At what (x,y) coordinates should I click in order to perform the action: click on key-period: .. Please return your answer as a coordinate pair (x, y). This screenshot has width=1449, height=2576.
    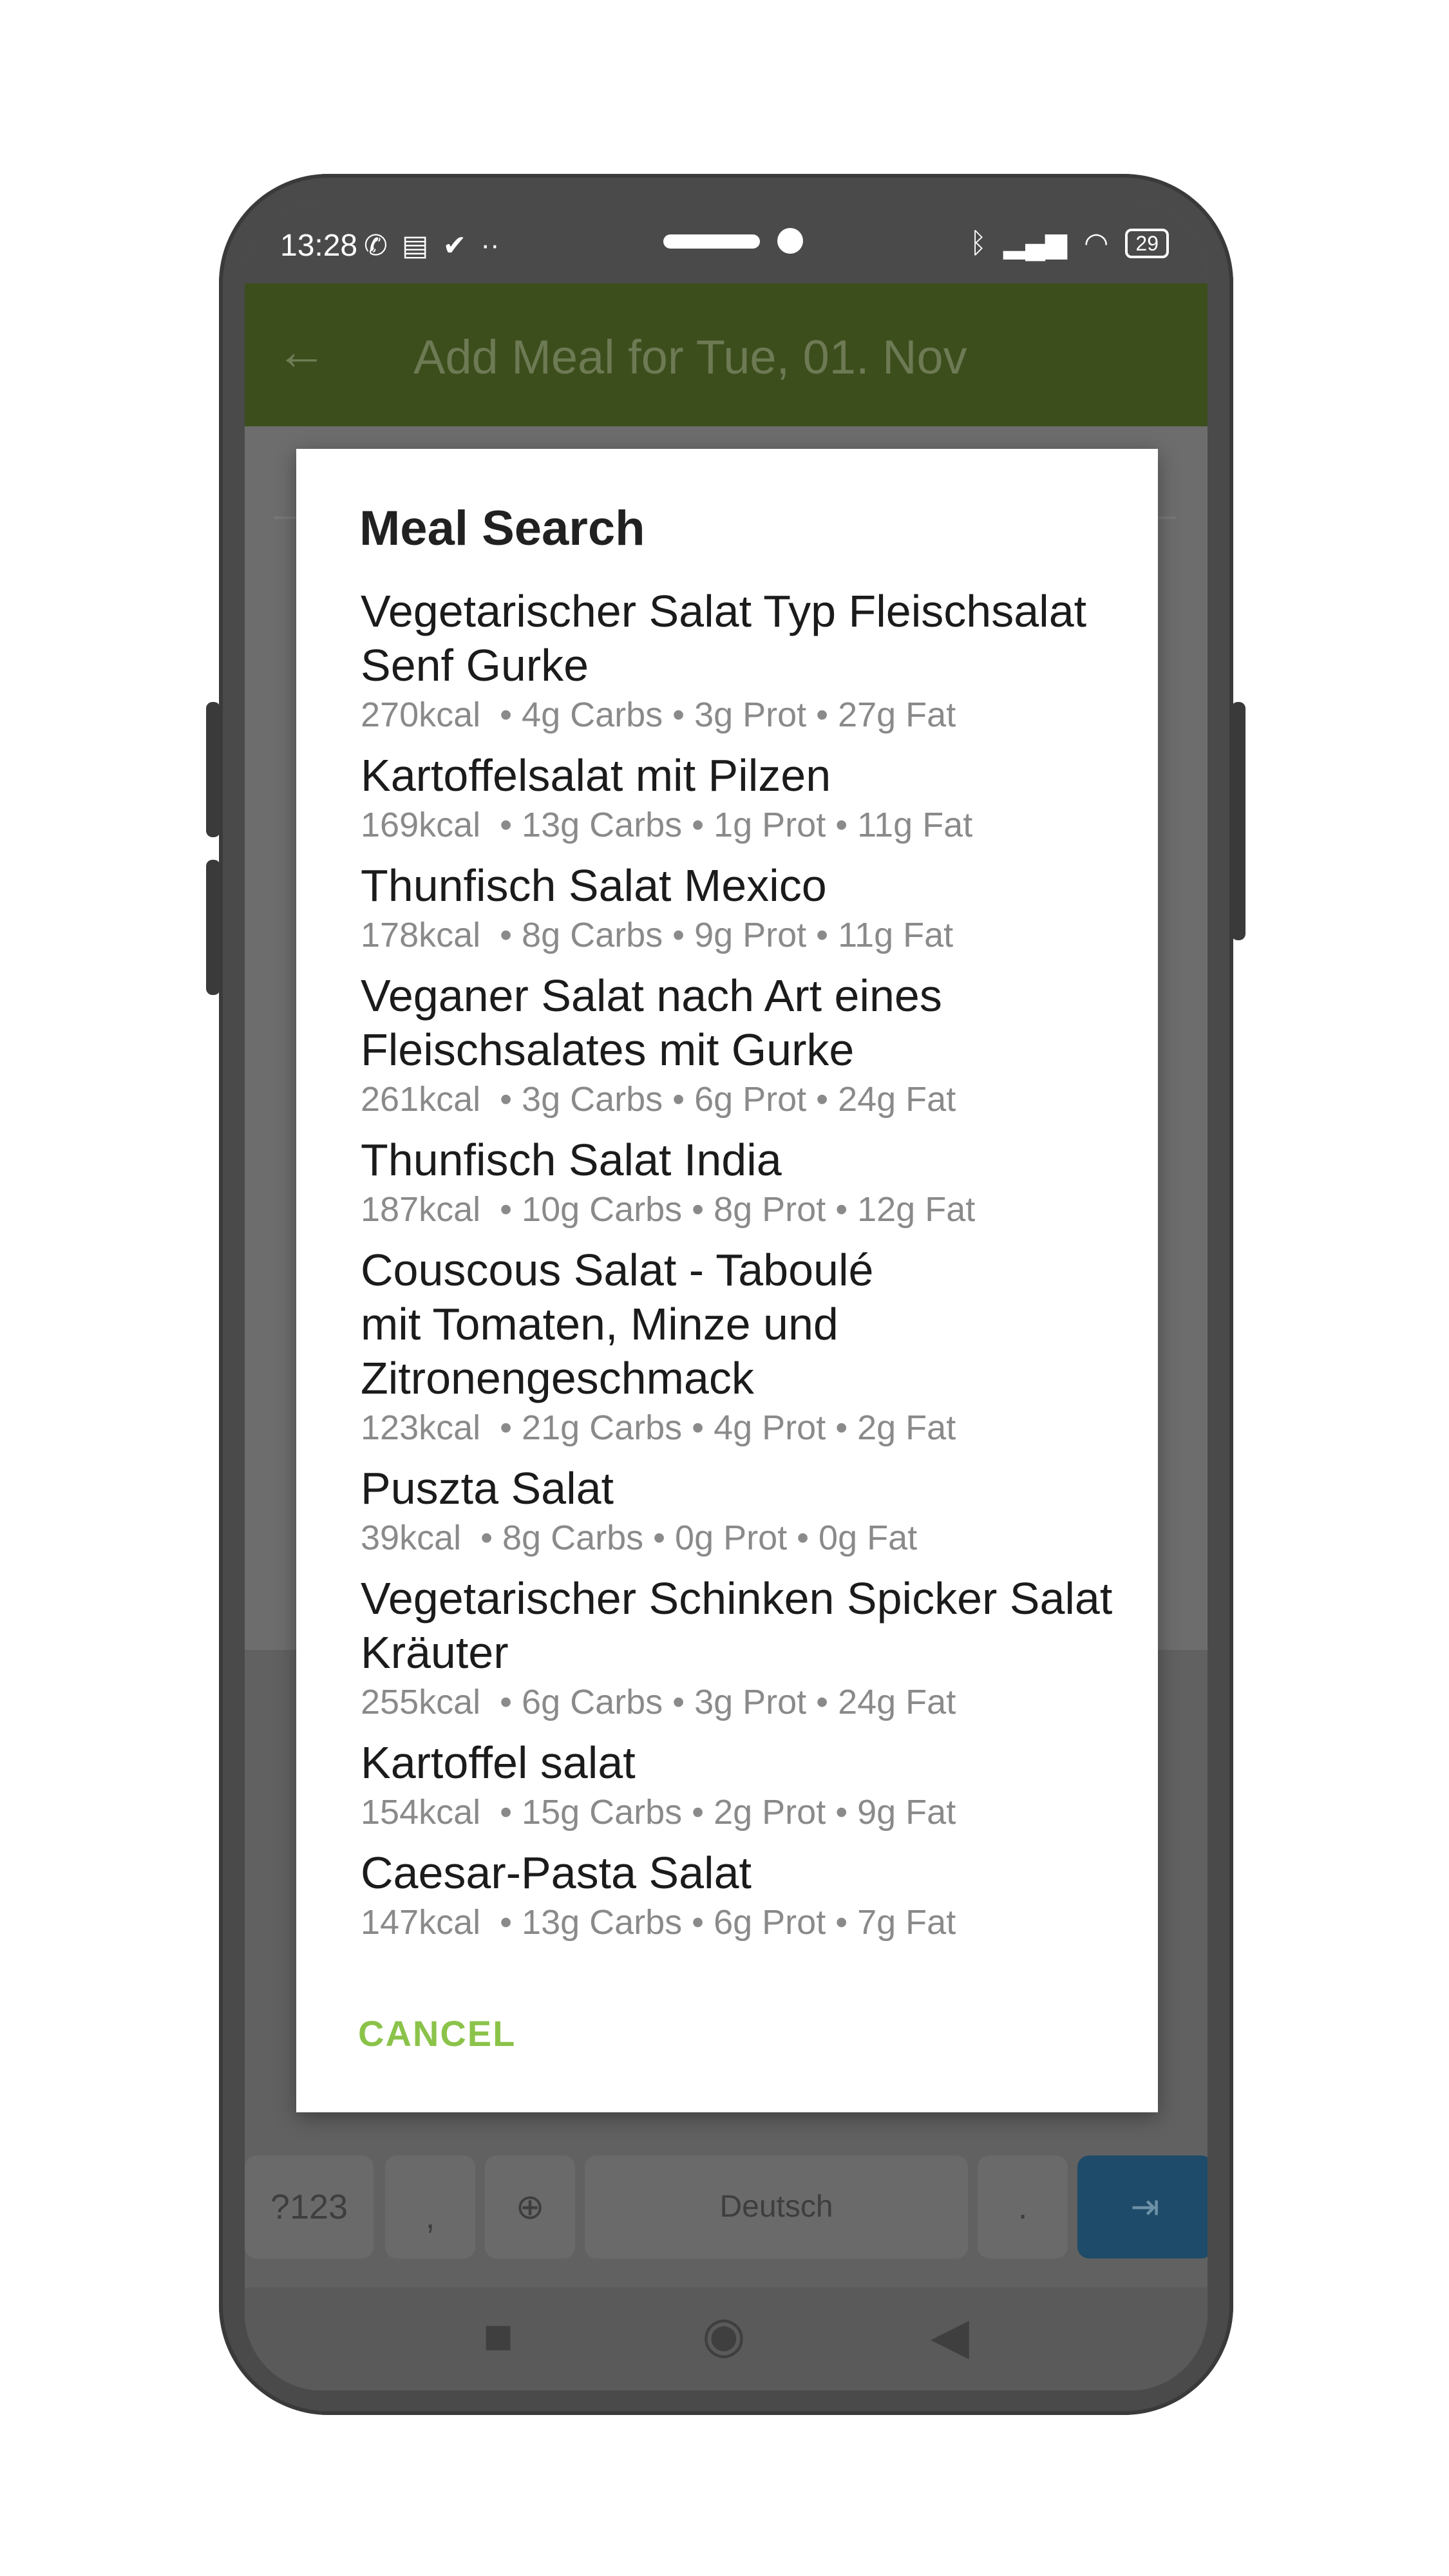
    Looking at the image, I should click on (1023, 2207).